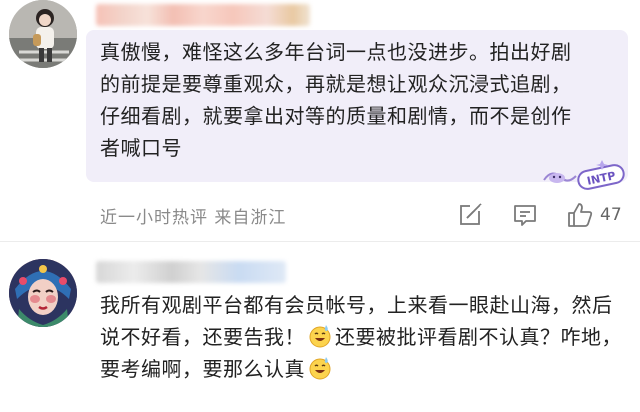 The width and height of the screenshot is (640, 412). What do you see at coordinates (594, 215) in the screenshot?
I see `like-button: 47` at bounding box center [594, 215].